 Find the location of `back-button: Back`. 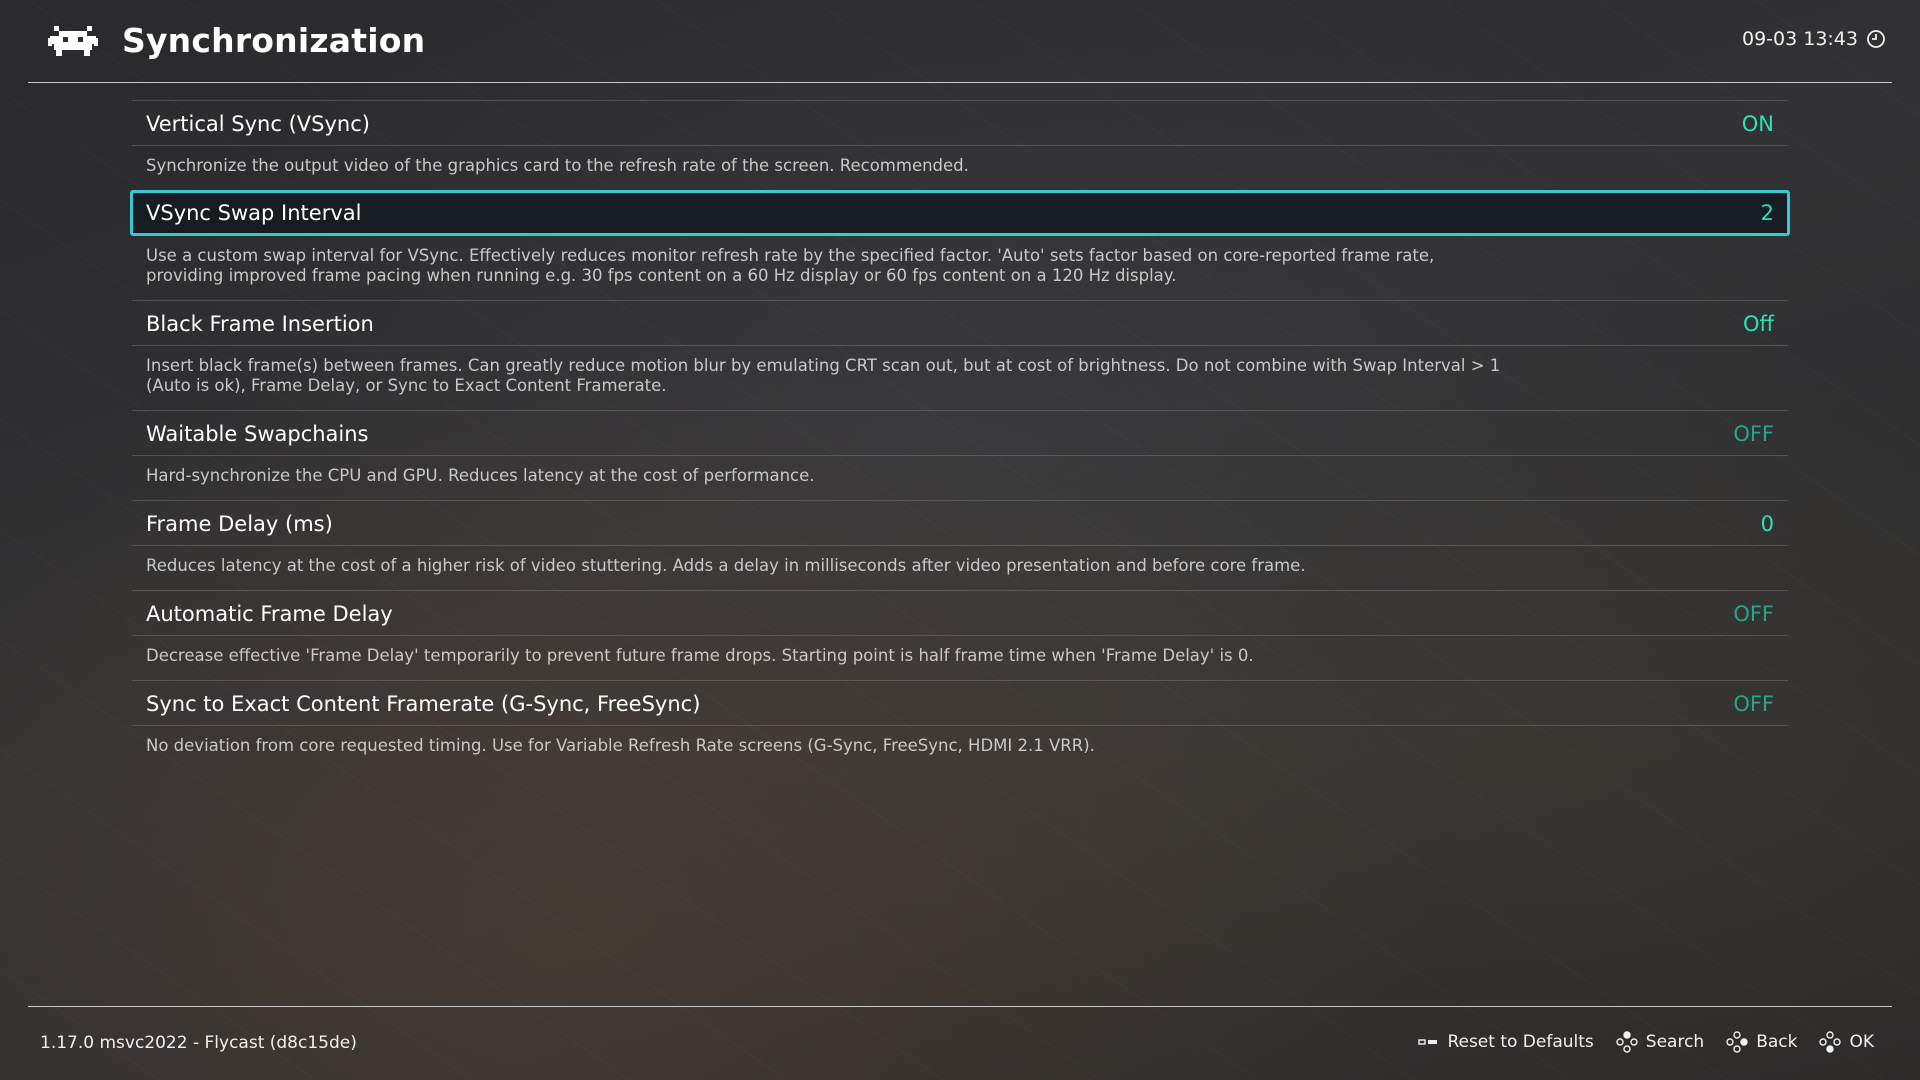

back-button: Back is located at coordinates (1761, 1042).